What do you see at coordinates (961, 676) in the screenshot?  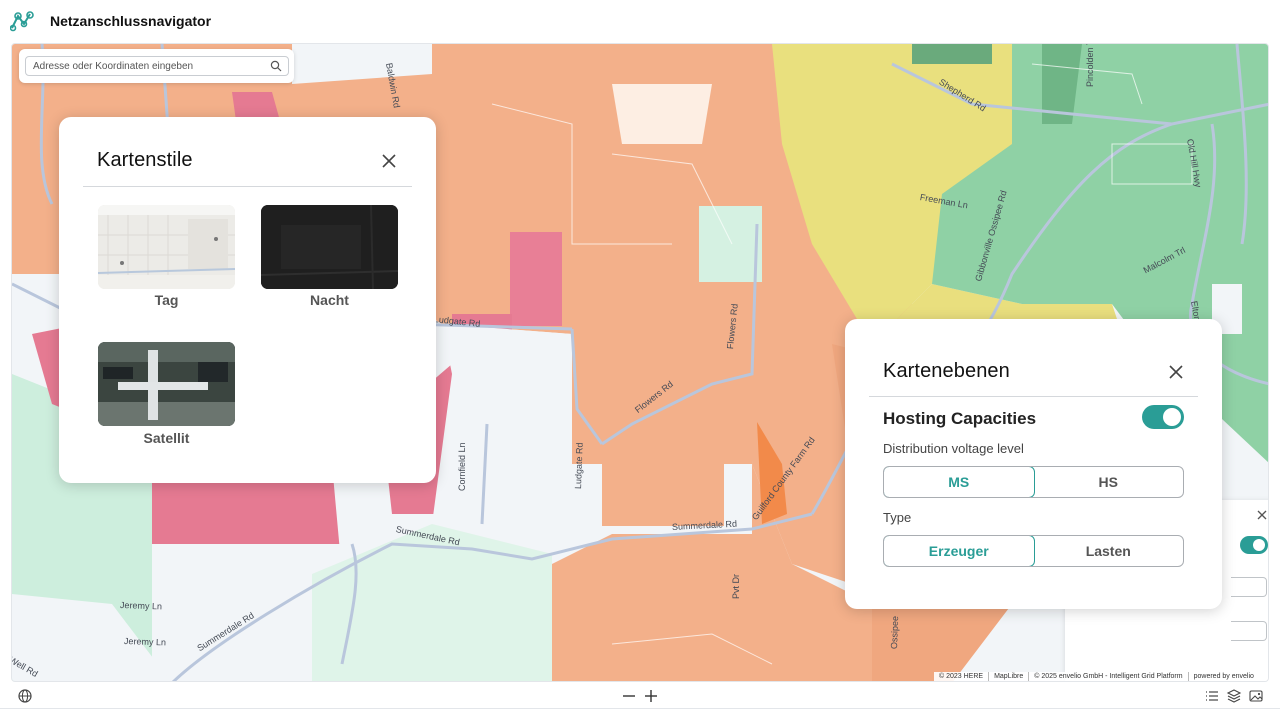 I see `attribution-item: © 2023 HERE` at bounding box center [961, 676].